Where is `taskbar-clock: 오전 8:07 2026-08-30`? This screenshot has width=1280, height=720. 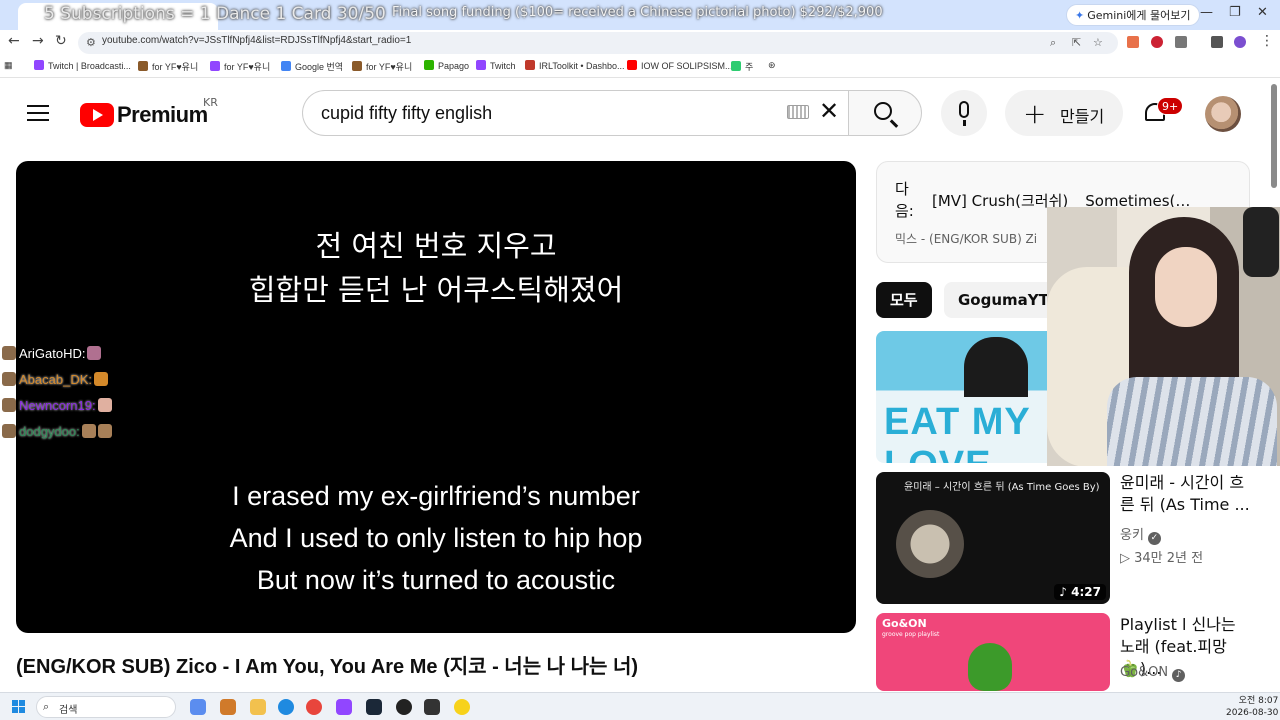 taskbar-clock: 오전 8:07 2026-08-30 is located at coordinates (1252, 707).